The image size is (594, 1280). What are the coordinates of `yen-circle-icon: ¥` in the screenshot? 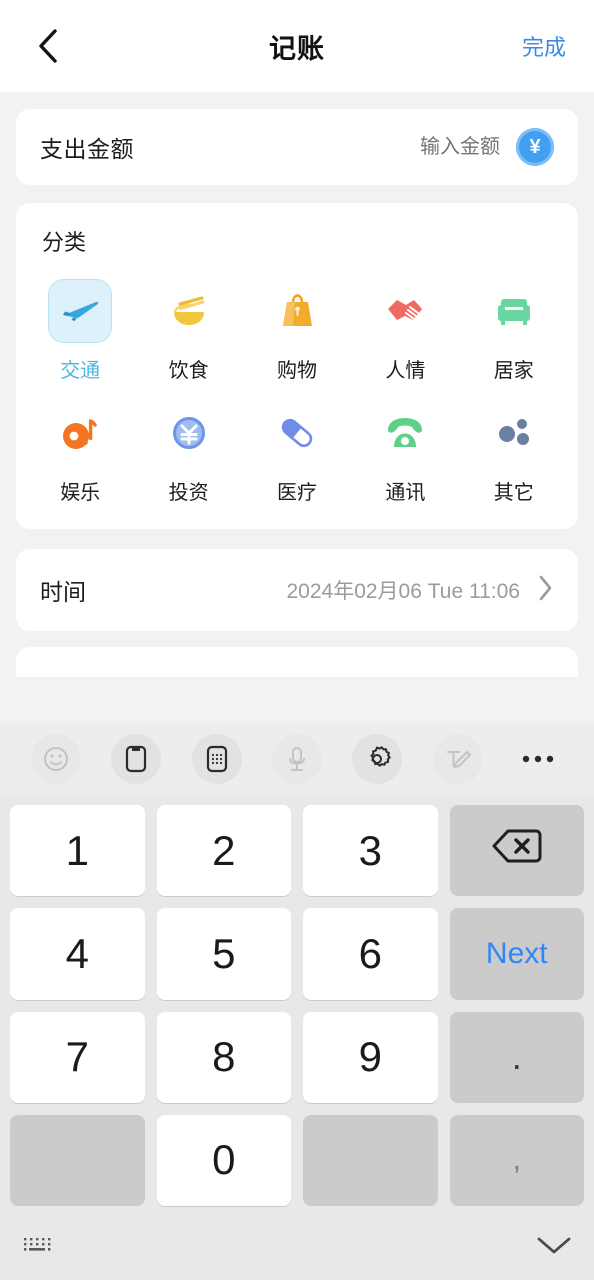 It's located at (535, 147).